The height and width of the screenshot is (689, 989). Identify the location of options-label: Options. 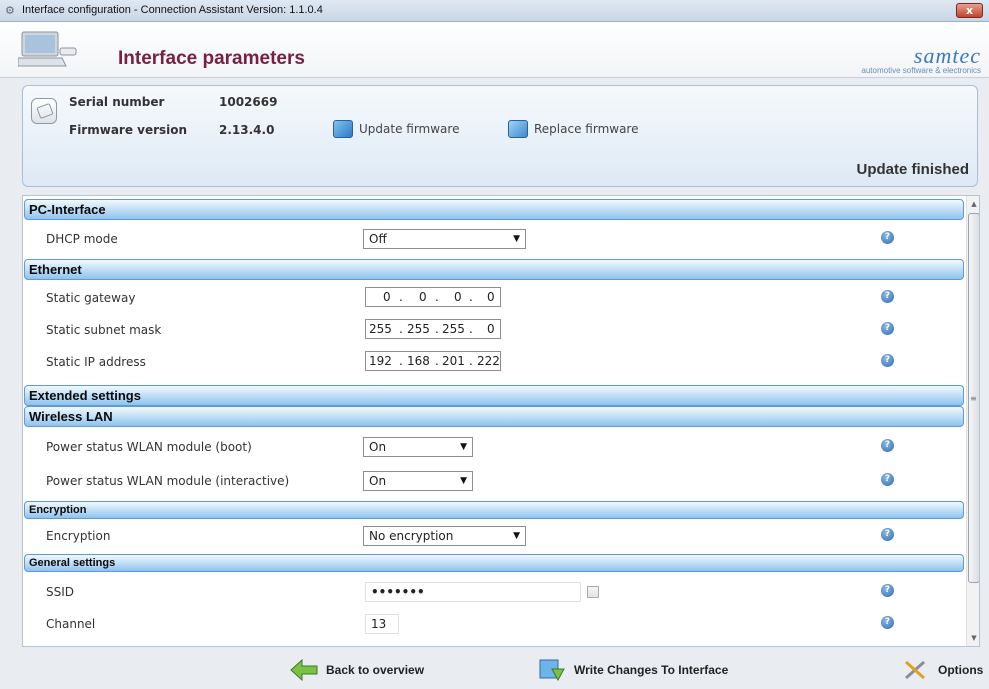
(961, 670).